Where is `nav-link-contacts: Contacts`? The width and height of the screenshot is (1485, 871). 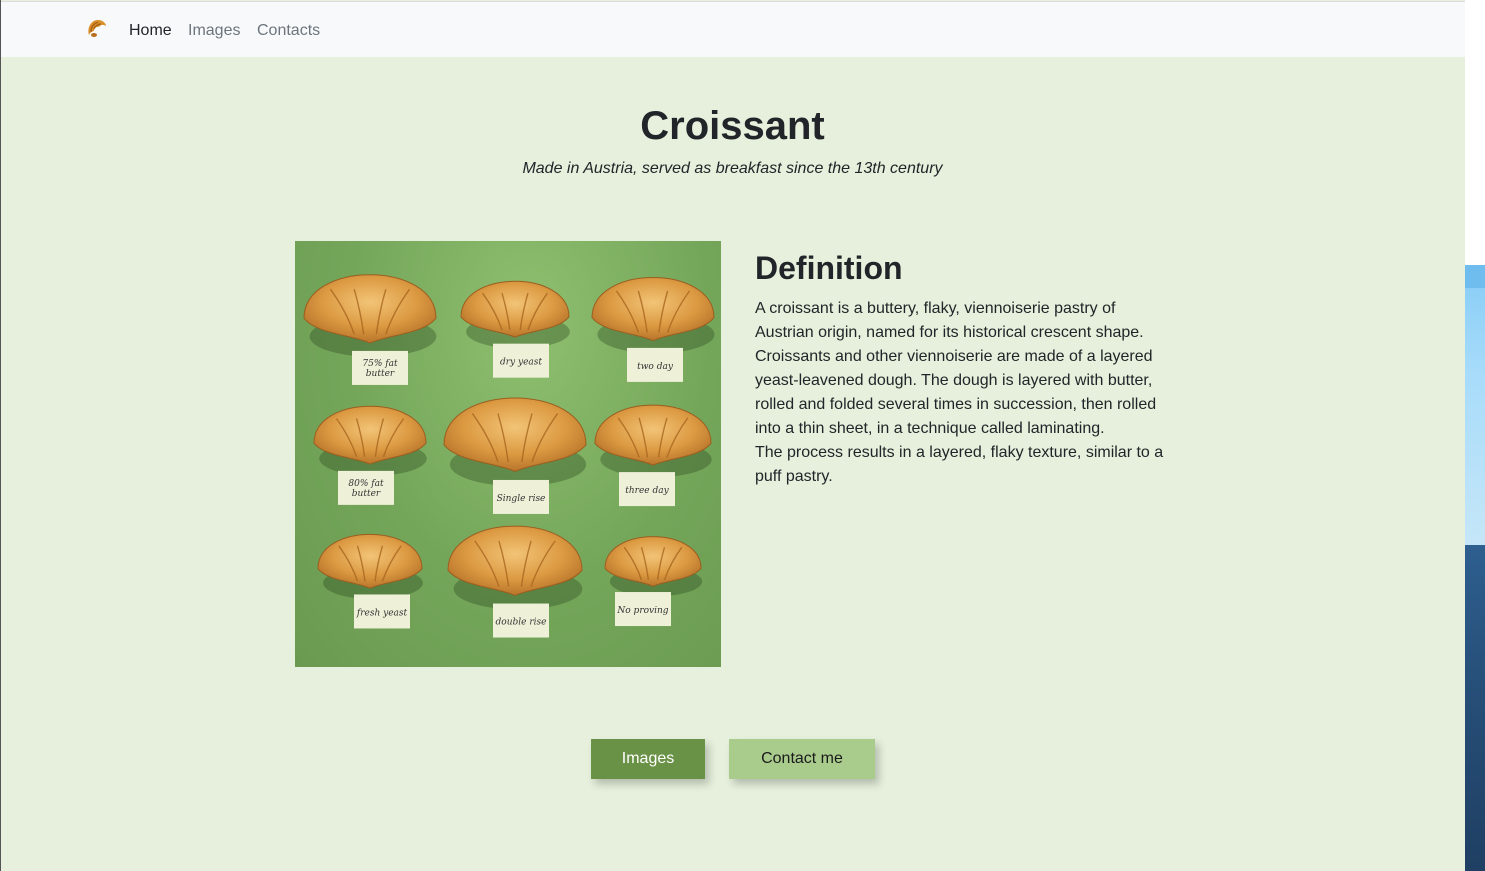 nav-link-contacts: Contacts is located at coordinates (288, 31).